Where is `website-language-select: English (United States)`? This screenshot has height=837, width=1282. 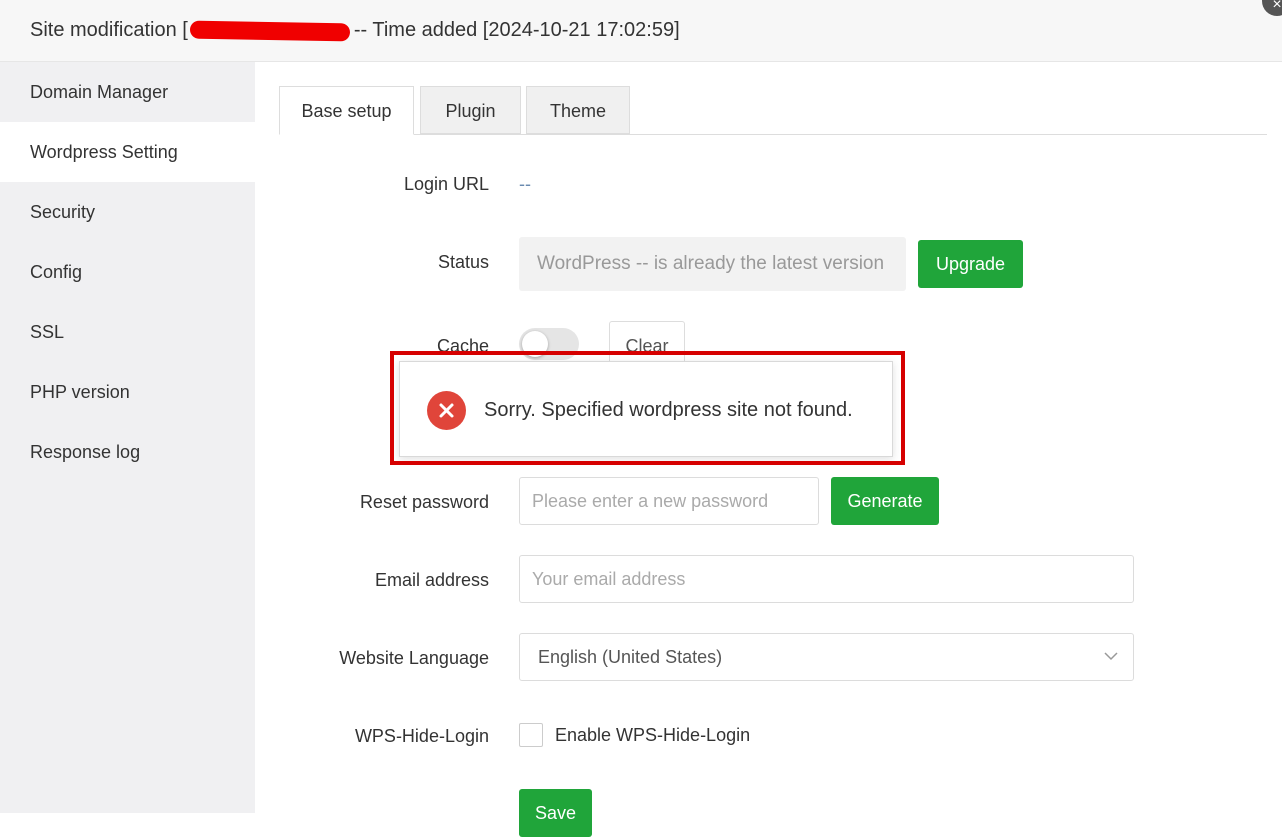 website-language-select: English (United States) is located at coordinates (826, 657).